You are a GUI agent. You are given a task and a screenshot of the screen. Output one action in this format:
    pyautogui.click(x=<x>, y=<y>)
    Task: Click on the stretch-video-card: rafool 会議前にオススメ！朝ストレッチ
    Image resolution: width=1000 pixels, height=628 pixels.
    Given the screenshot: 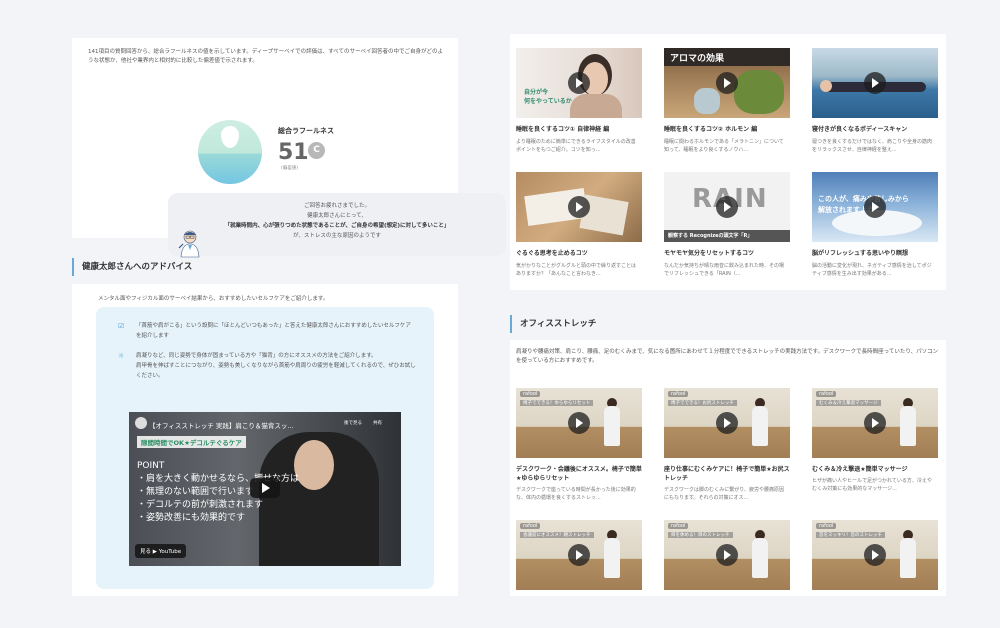 What is the action you would take?
    pyautogui.click(x=579, y=555)
    